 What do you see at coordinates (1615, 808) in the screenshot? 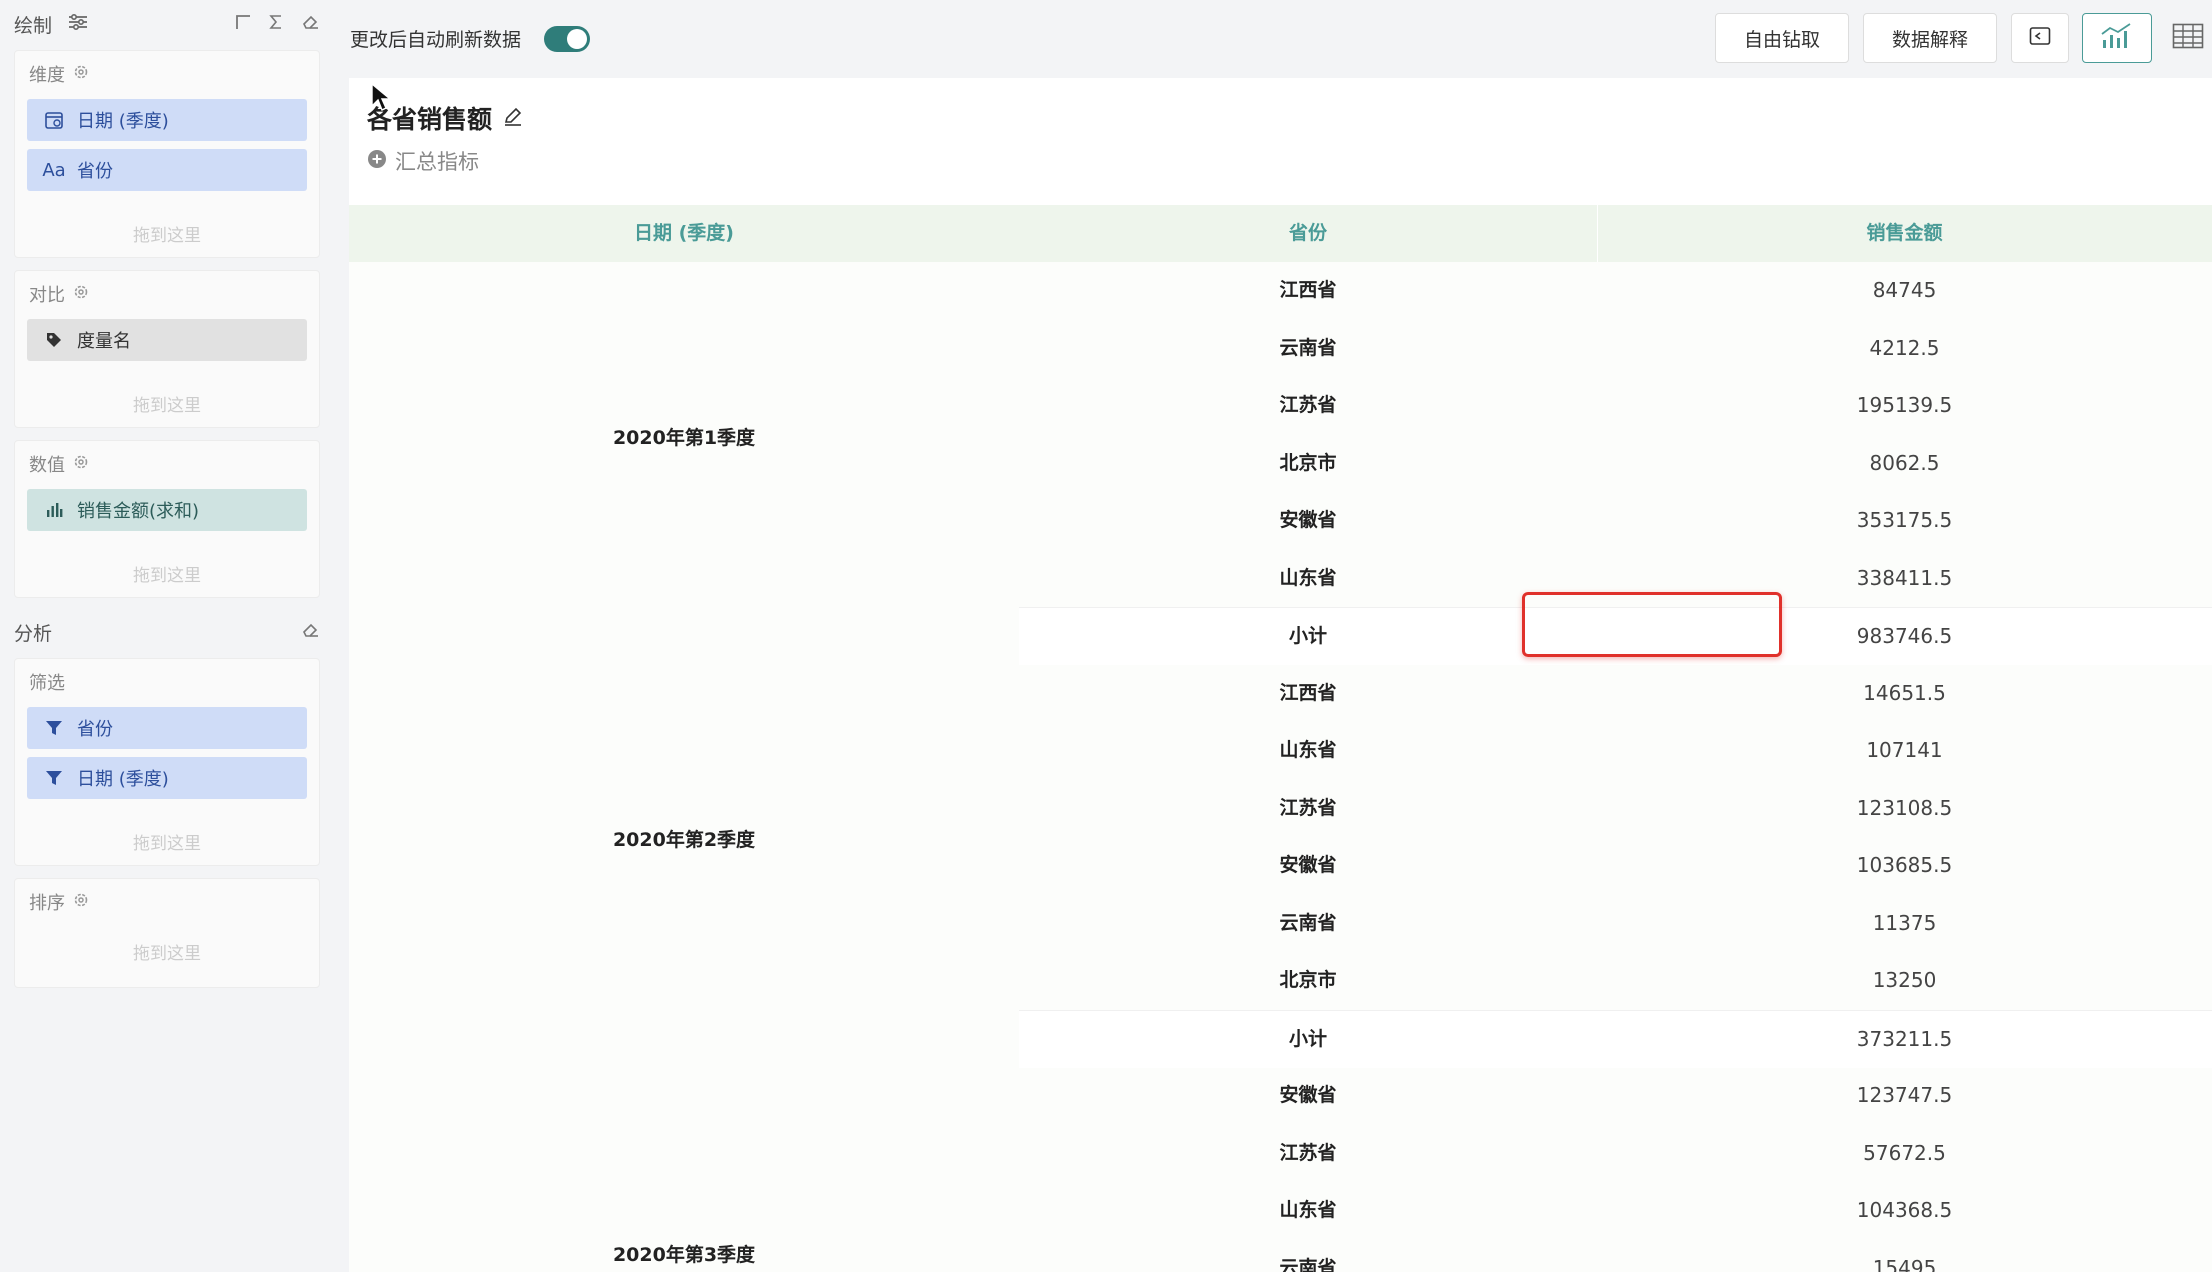
I see `table-row: 江苏省123108.5` at bounding box center [1615, 808].